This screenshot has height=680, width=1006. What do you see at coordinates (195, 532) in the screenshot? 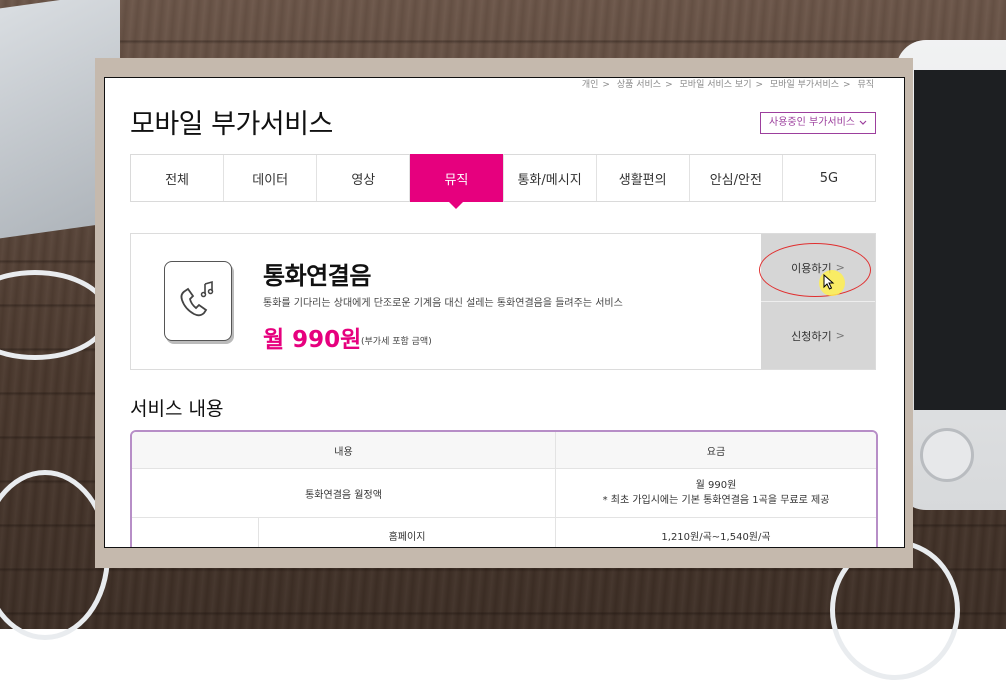
I see `table-cell` at bounding box center [195, 532].